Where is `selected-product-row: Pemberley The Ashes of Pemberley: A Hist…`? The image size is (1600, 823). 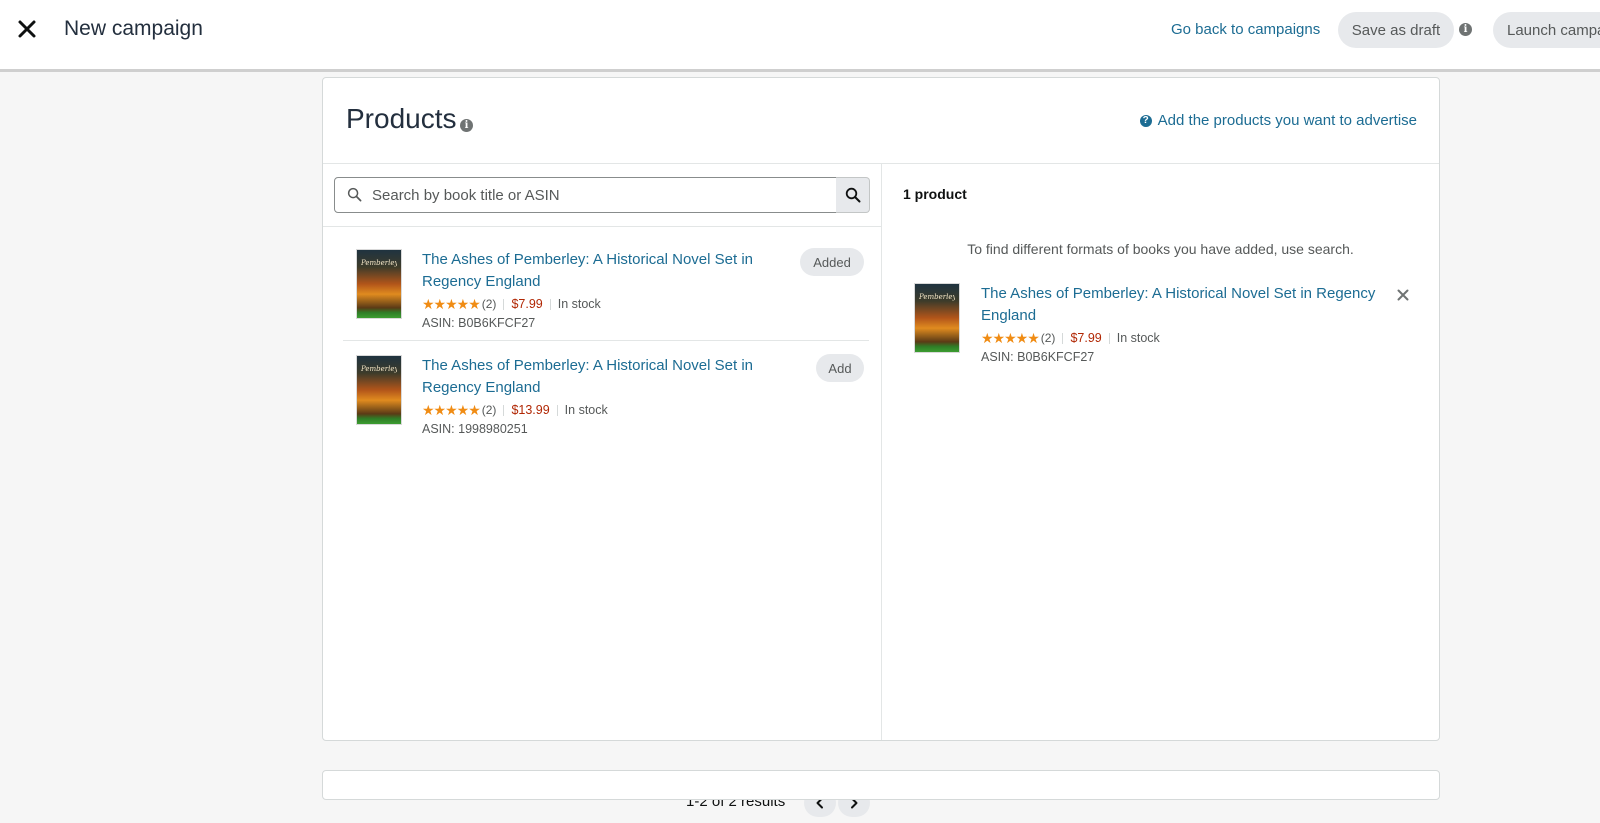
selected-product-row: Pemberley The Ashes of Pemberley: A Hist… is located at coordinates (1162, 320).